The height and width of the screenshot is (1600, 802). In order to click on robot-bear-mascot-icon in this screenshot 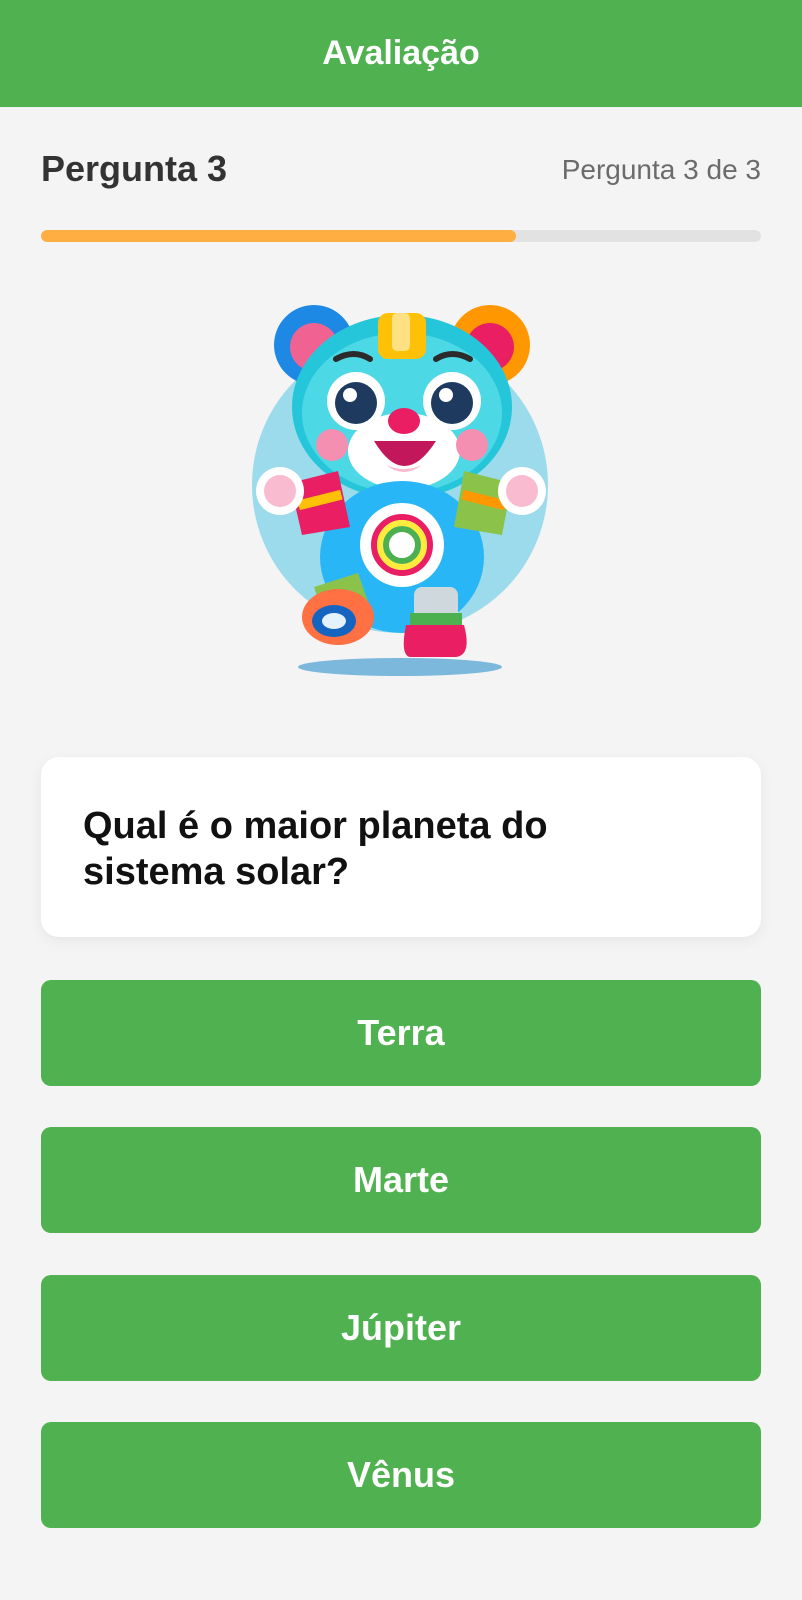, I will do `click(400, 490)`.